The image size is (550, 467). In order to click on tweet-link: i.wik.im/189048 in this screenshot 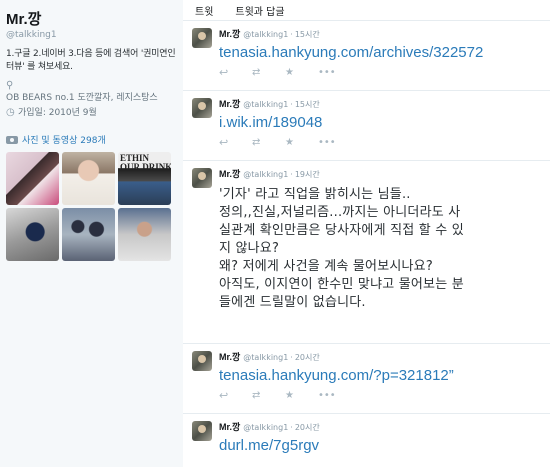, I will do `click(380, 122)`.